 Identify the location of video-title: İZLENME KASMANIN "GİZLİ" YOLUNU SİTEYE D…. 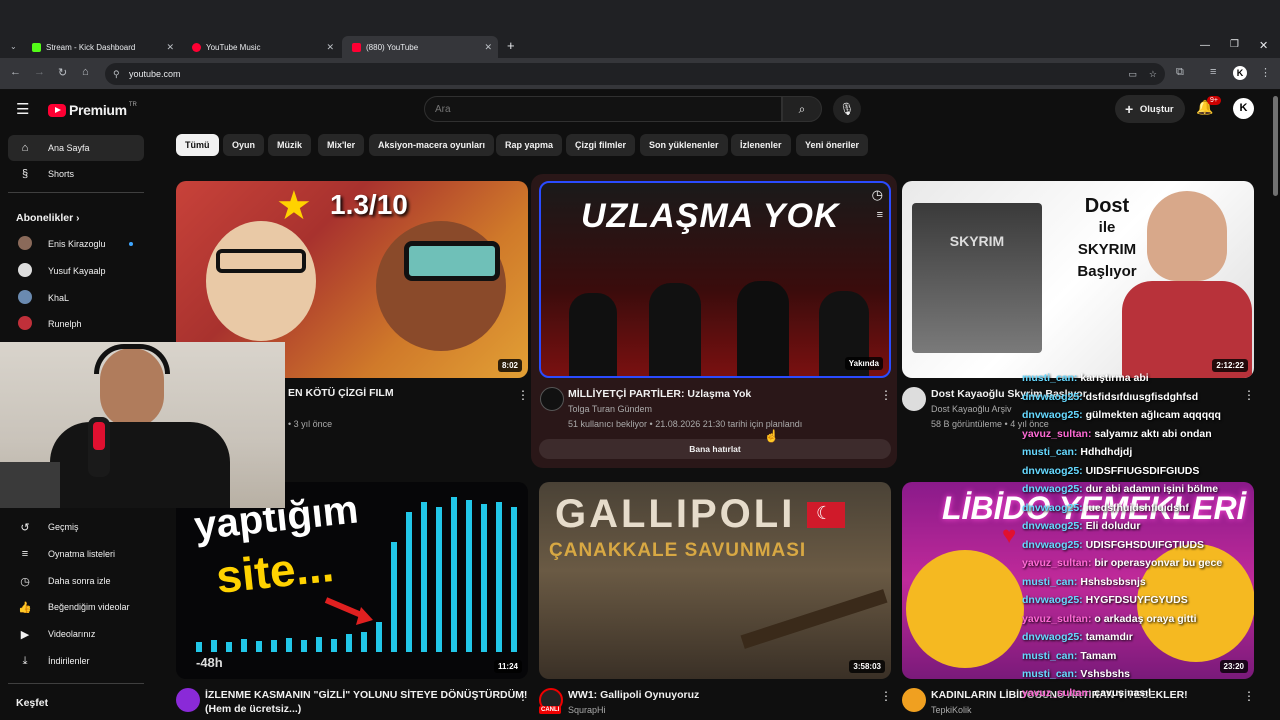
(366, 695).